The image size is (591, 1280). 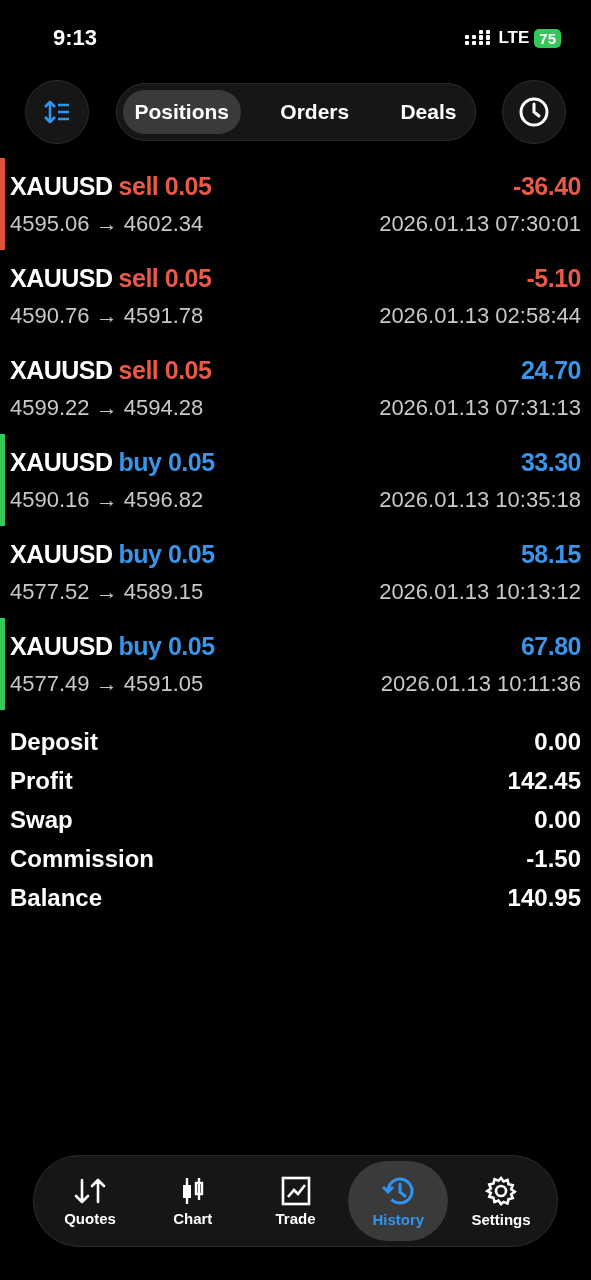 What do you see at coordinates (107, 683) in the screenshot?
I see `price-range: 4577.49 → 4591.05` at bounding box center [107, 683].